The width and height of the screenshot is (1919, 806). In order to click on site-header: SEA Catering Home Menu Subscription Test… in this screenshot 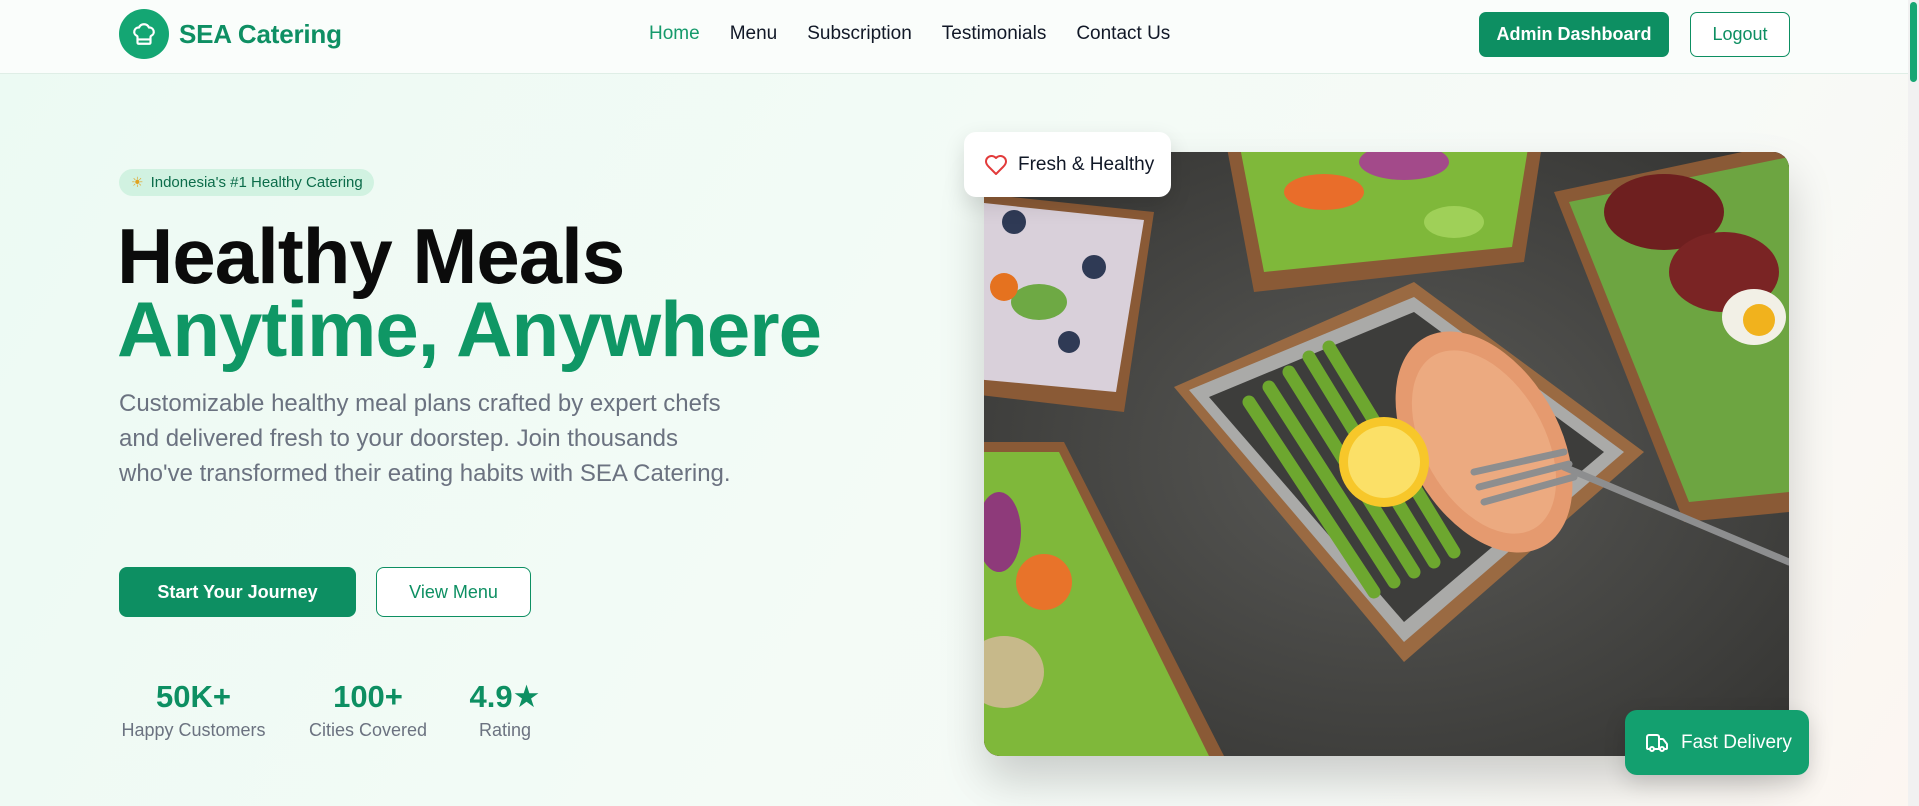, I will do `click(954, 37)`.